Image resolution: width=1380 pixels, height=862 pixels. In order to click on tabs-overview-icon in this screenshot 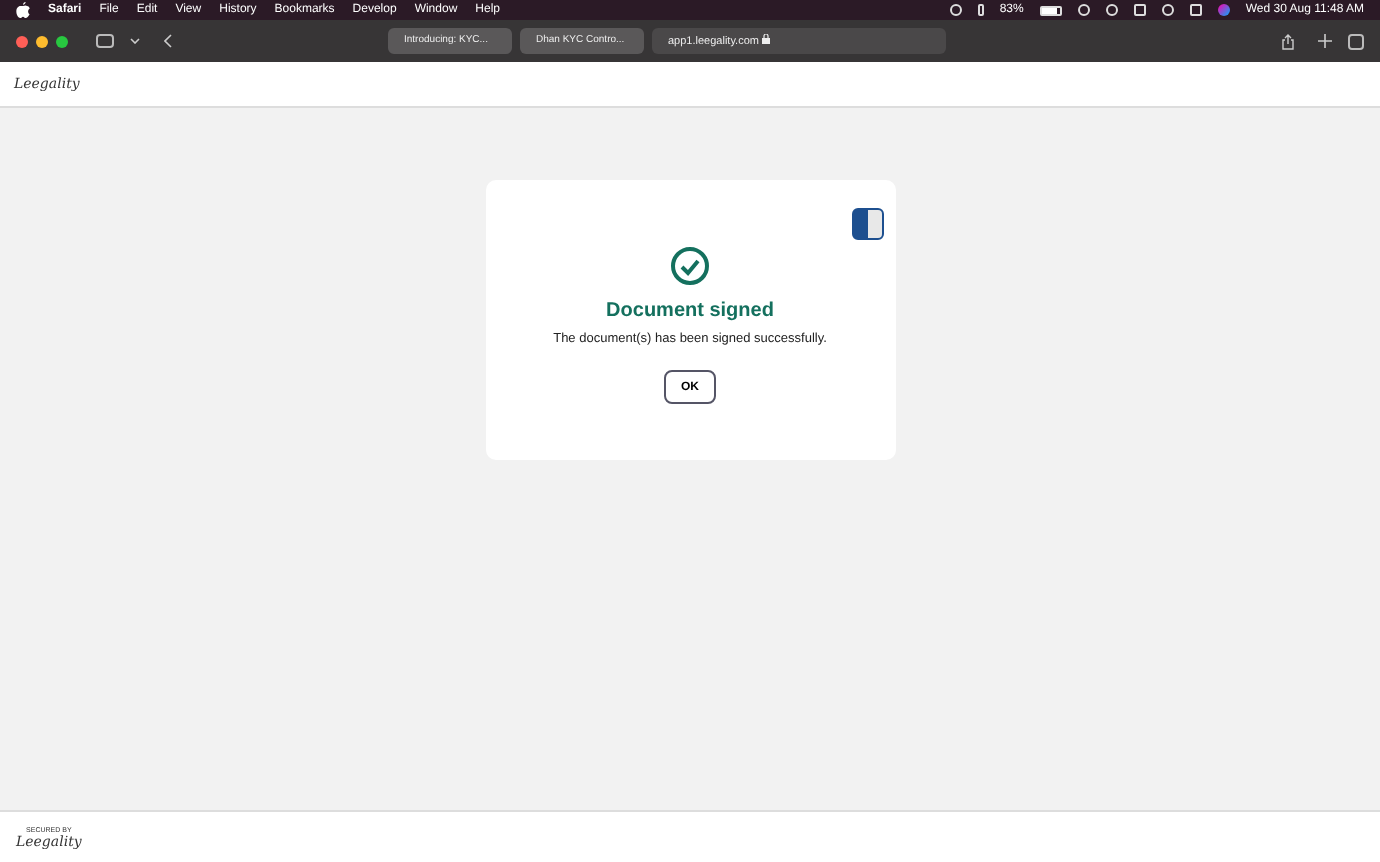, I will do `click(1356, 41)`.